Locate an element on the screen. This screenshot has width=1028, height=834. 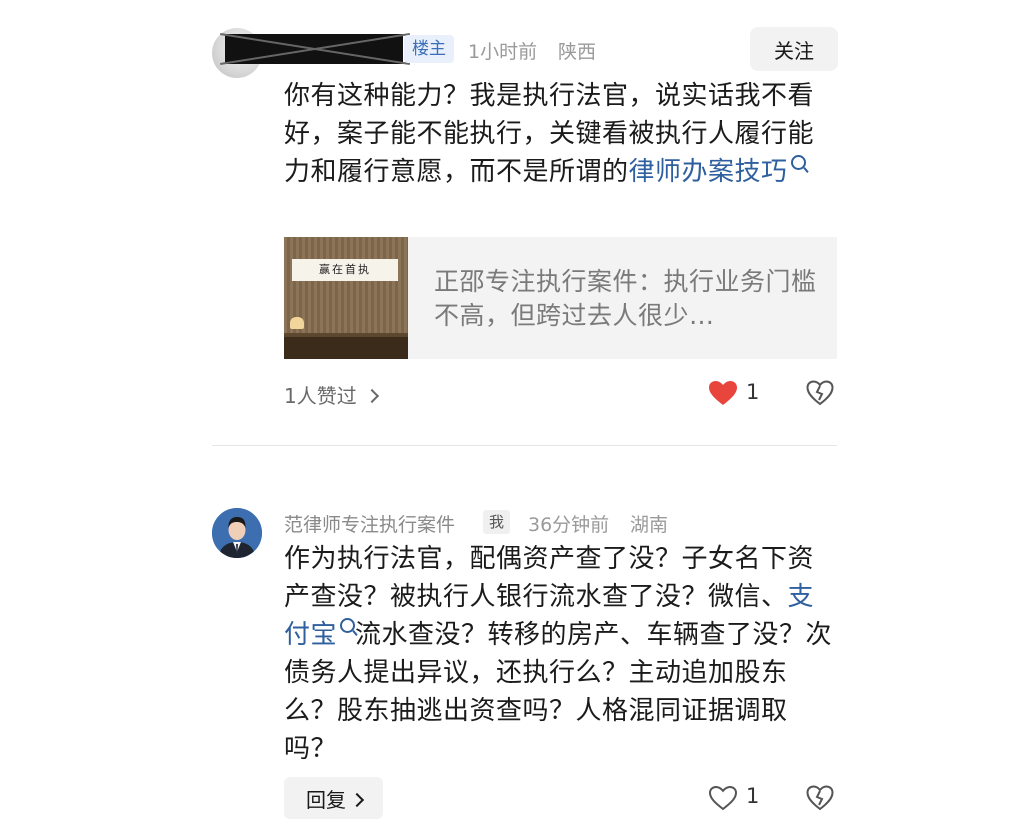
liked-by-summary: 1人赞过 is located at coordinates (331, 394).